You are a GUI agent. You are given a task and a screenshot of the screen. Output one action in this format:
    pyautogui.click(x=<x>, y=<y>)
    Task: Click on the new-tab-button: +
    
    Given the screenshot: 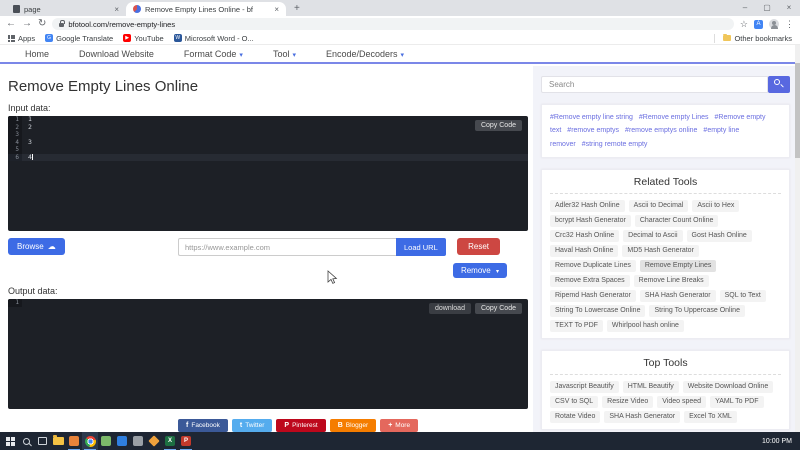 What is the action you would take?
    pyautogui.click(x=297, y=9)
    